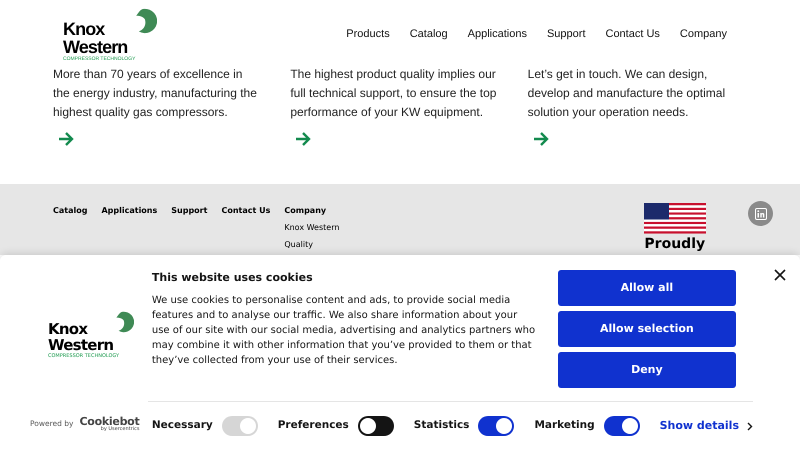 This screenshot has width=800, height=450. I want to click on proudly-text: Proudly, so click(675, 244).